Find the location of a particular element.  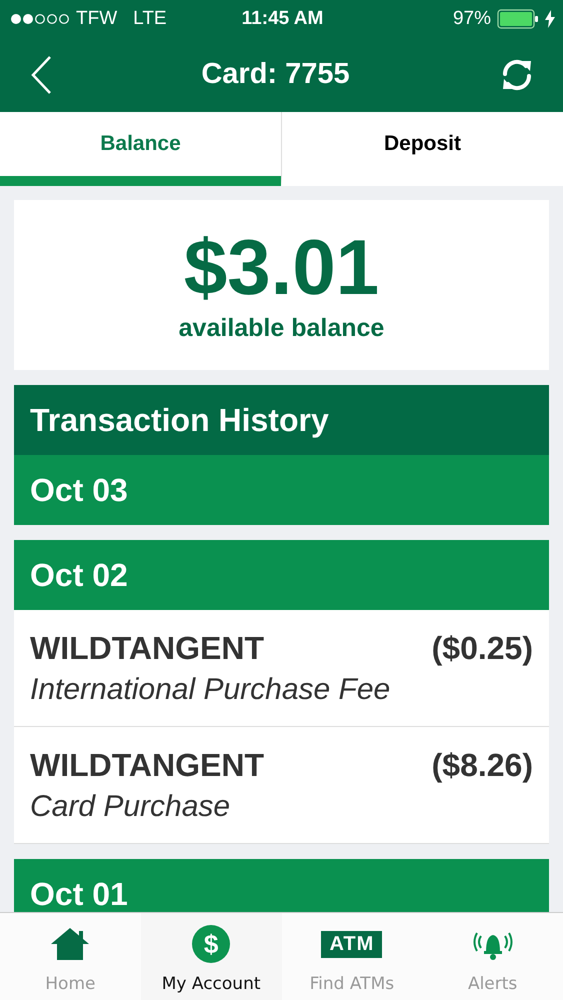

balance-amount: $3.01 is located at coordinates (282, 267).